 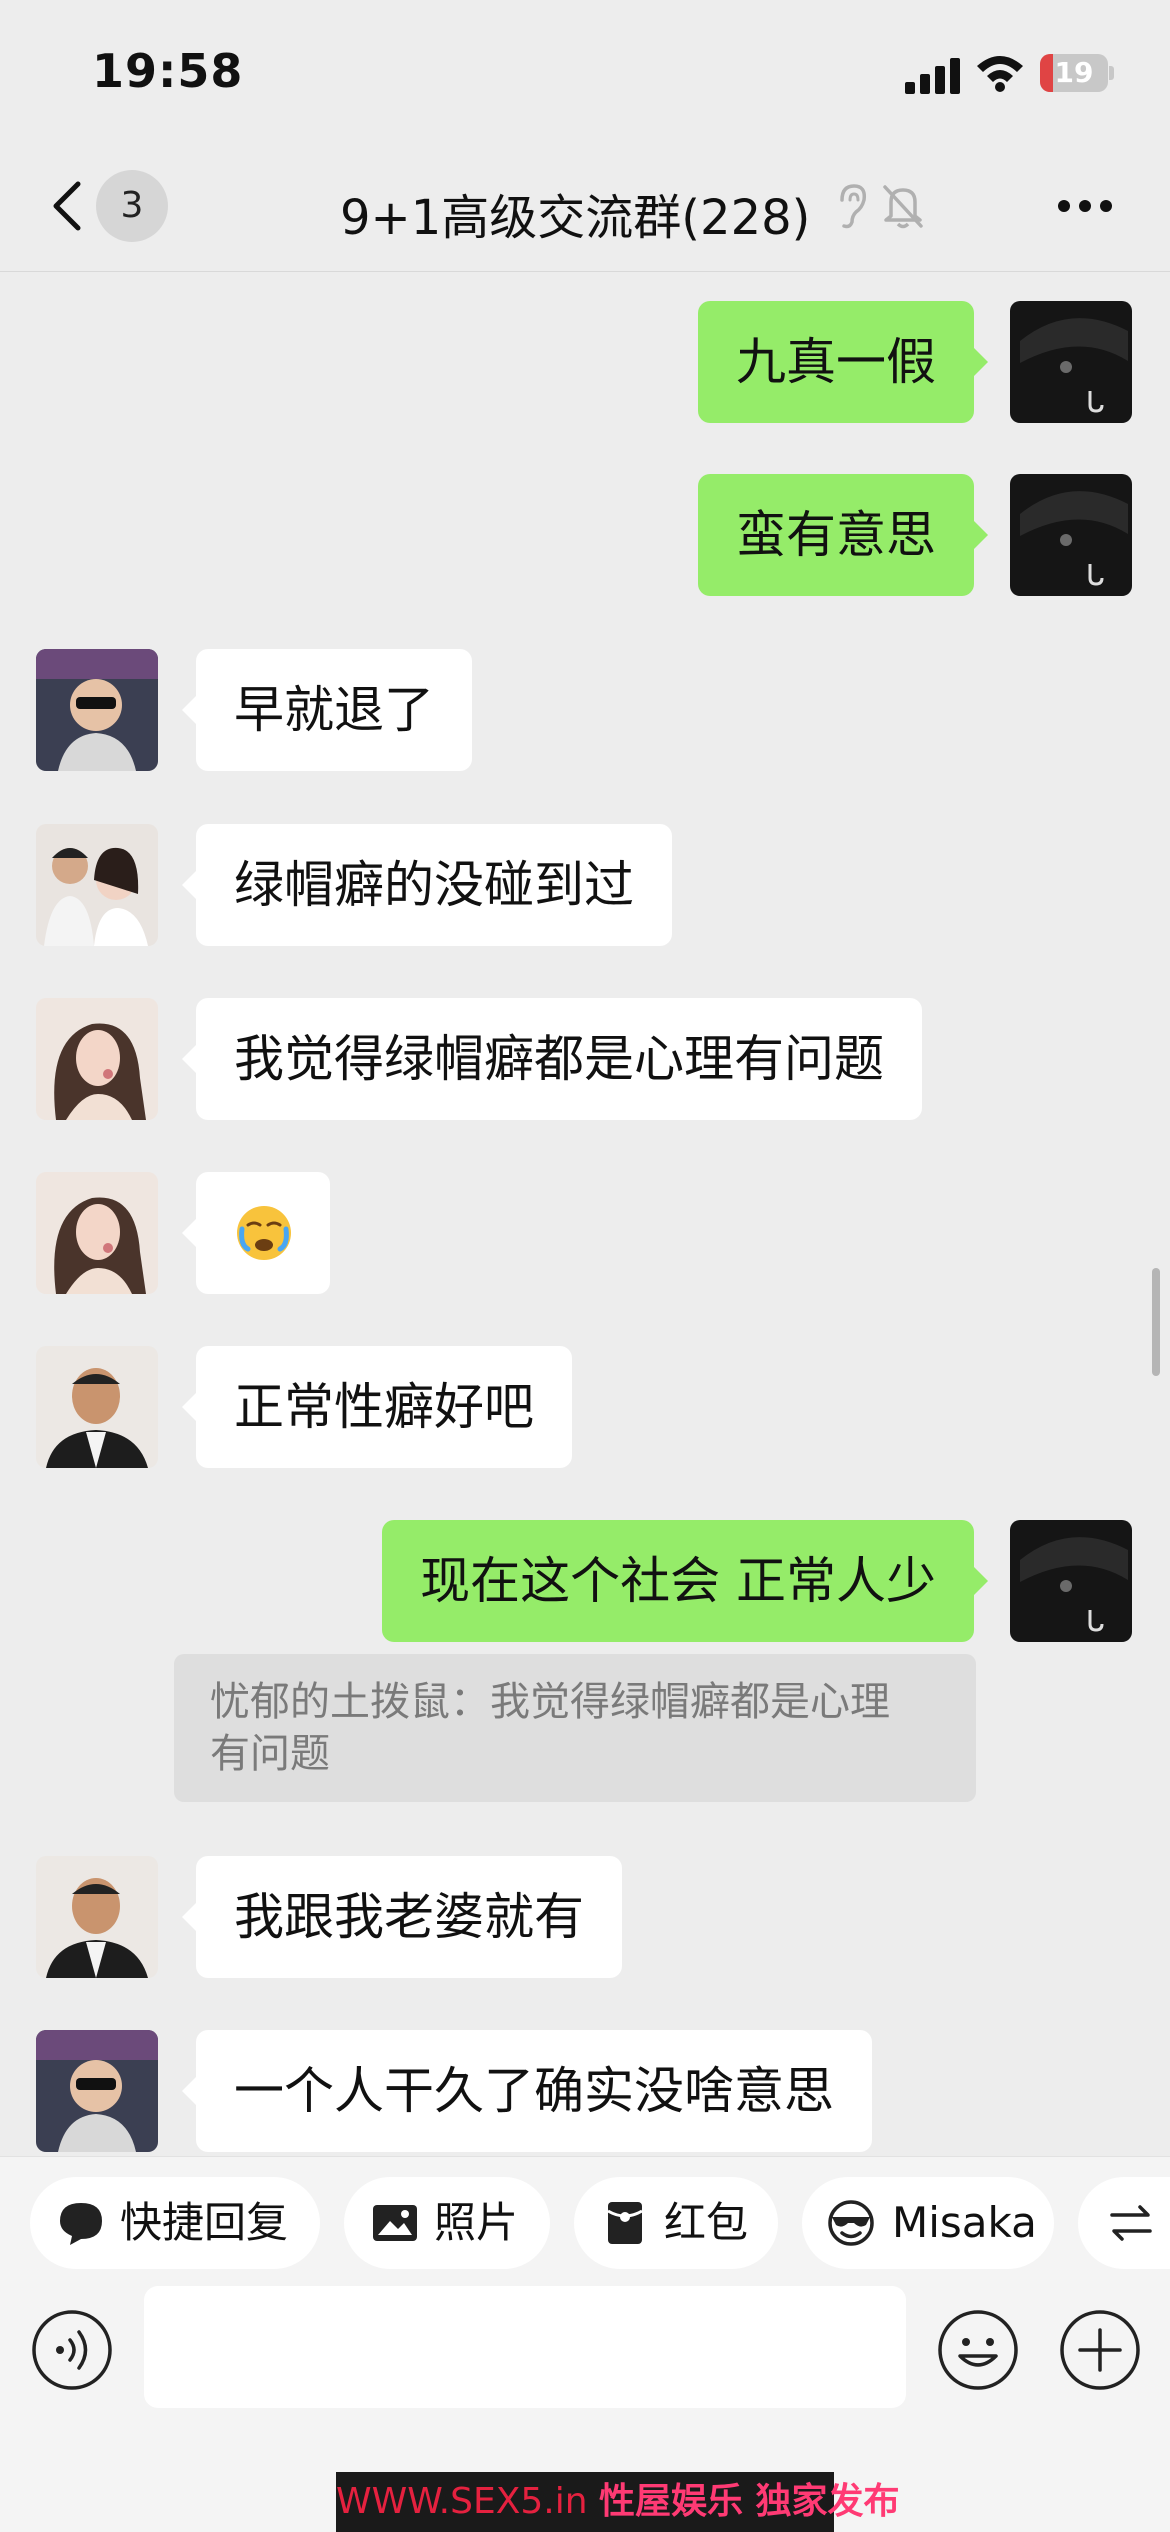 What do you see at coordinates (1085, 205) in the screenshot?
I see `more-options-button` at bounding box center [1085, 205].